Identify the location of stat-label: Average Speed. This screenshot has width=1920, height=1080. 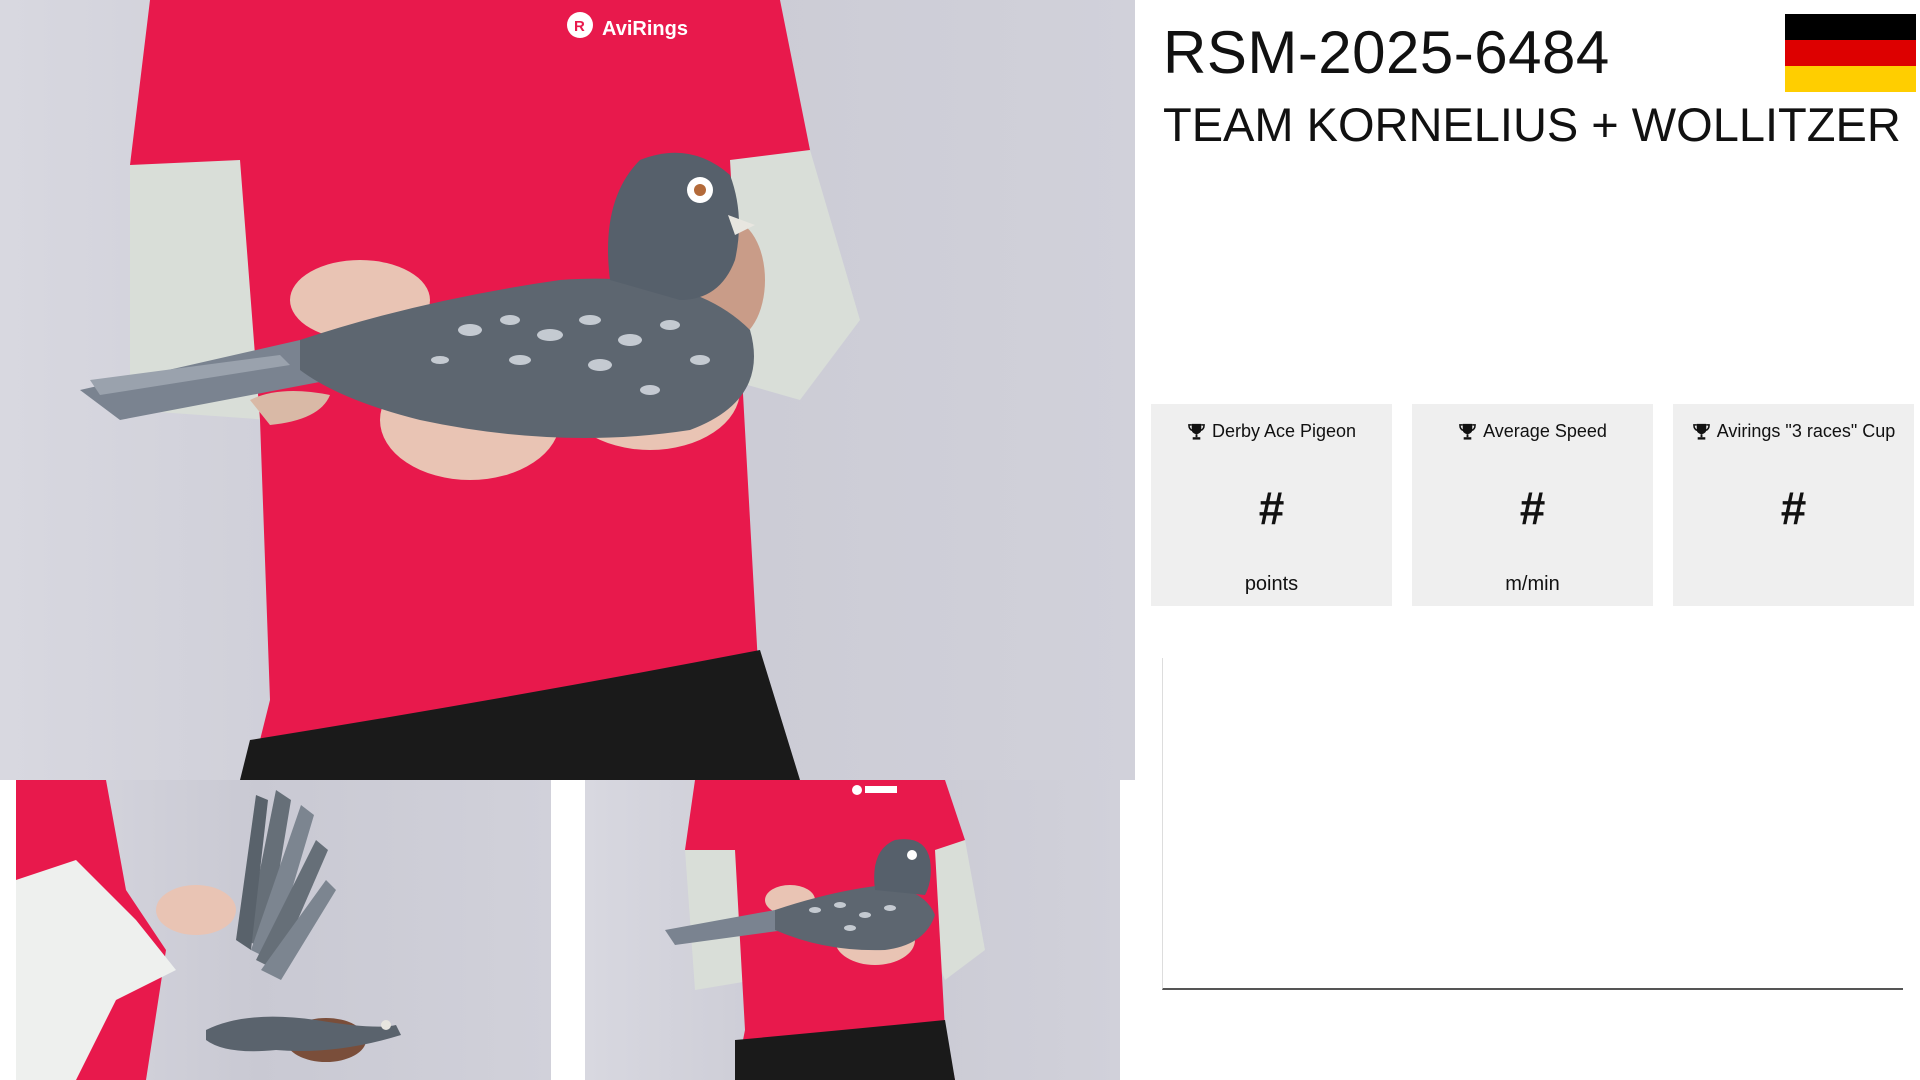
(1545, 431).